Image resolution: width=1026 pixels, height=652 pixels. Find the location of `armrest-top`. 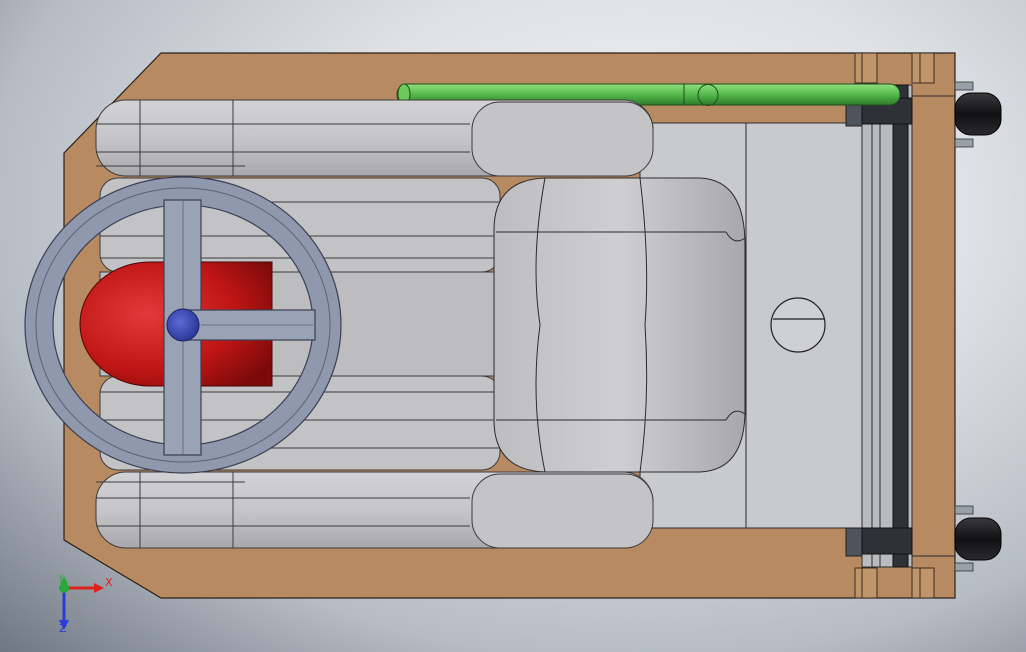

armrest-top is located at coordinates (374, 138).